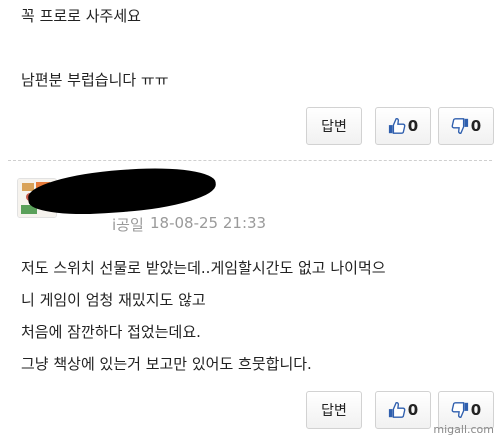  I want to click on watermark: migall.com, so click(463, 429).